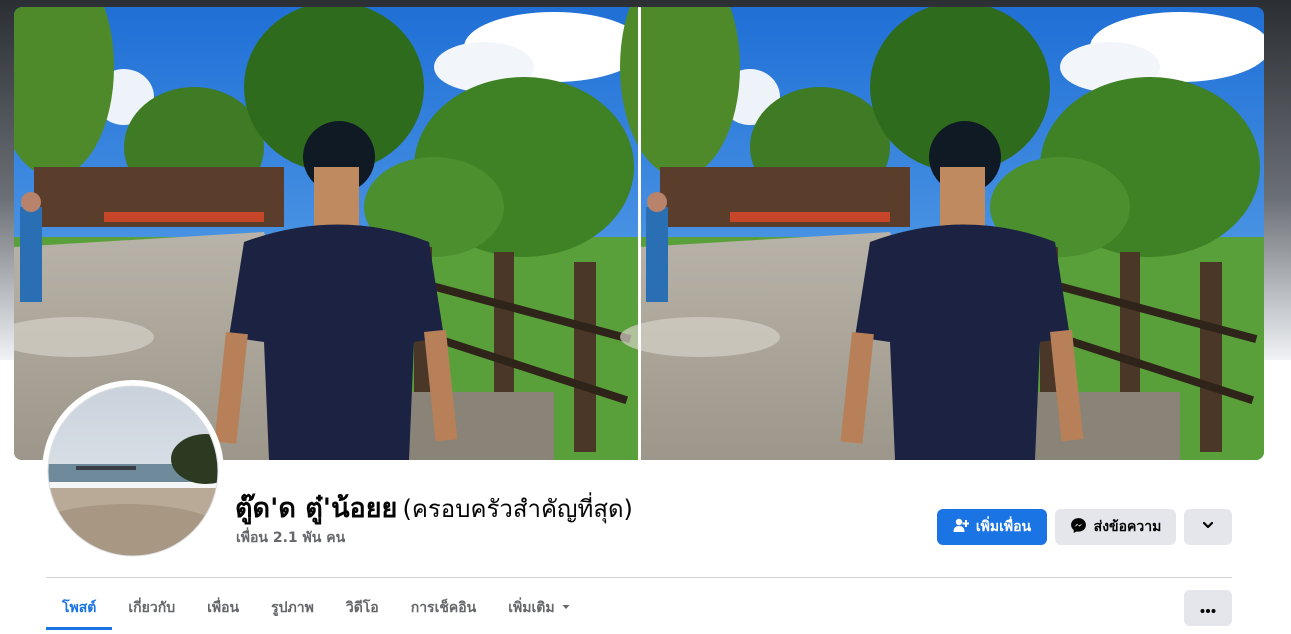 This screenshot has height=634, width=1291. I want to click on tab-label: รูปภาพ, so click(292, 608).